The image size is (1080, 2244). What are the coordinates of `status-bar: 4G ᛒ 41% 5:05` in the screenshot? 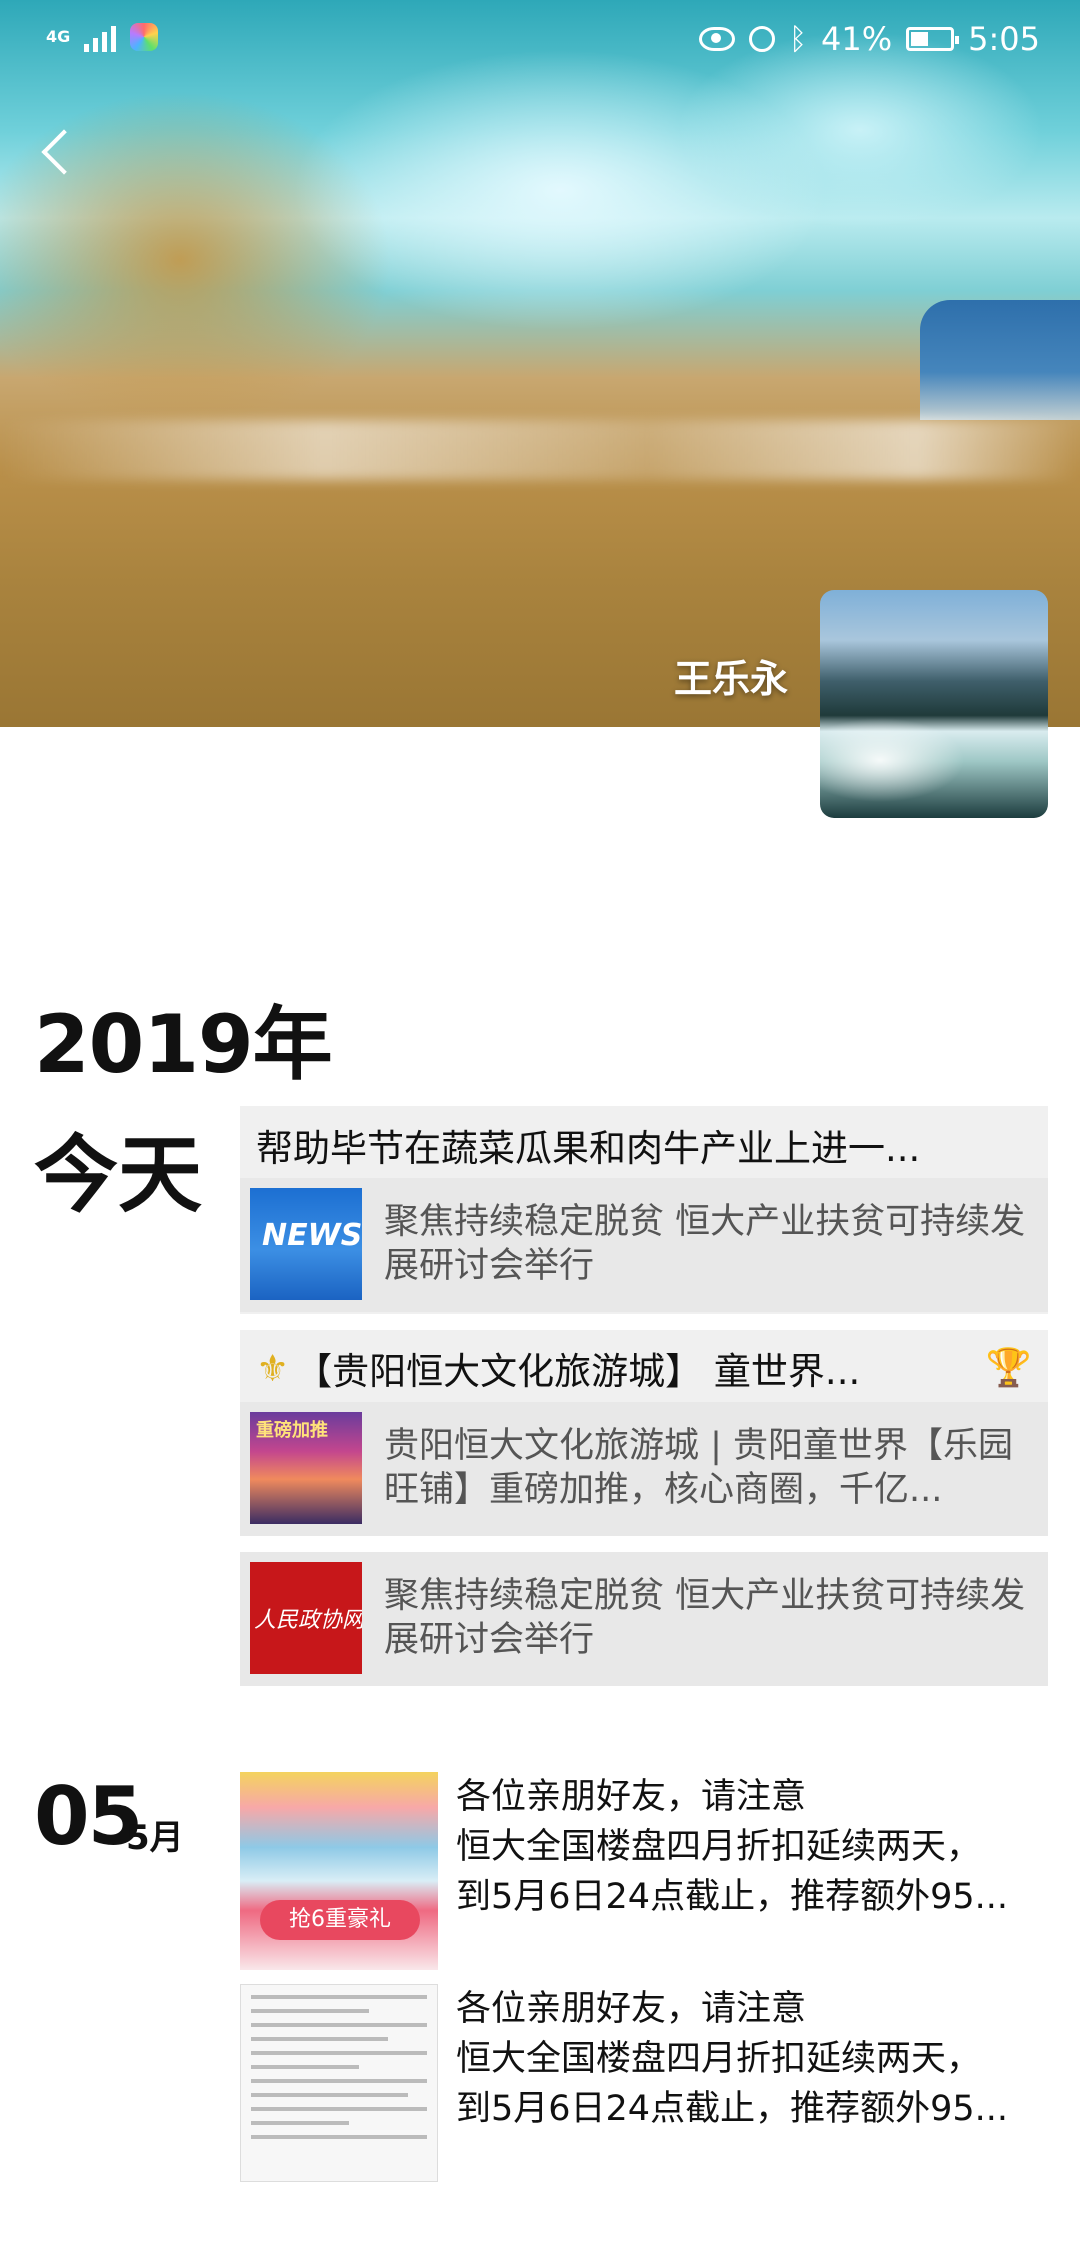 It's located at (540, 42).